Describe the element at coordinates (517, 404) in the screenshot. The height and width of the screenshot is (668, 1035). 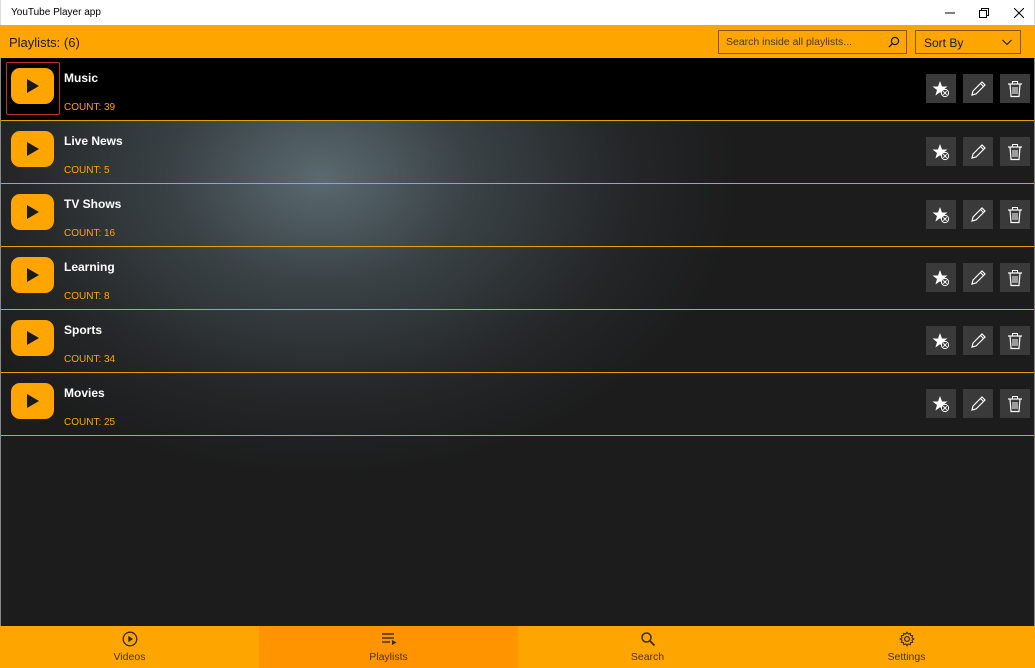
I see `playlist-row: Movies COUNT: 25` at that location.